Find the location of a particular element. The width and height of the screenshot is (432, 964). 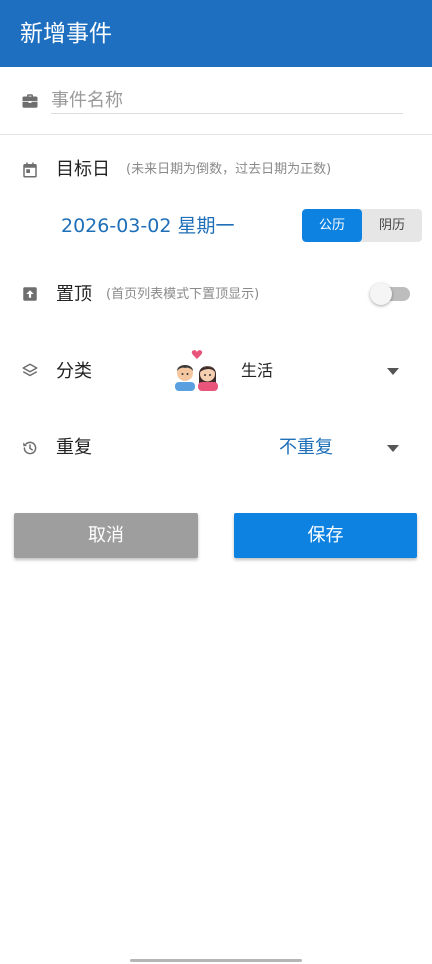

pin-top-label: 置顶 is located at coordinates (74, 294).